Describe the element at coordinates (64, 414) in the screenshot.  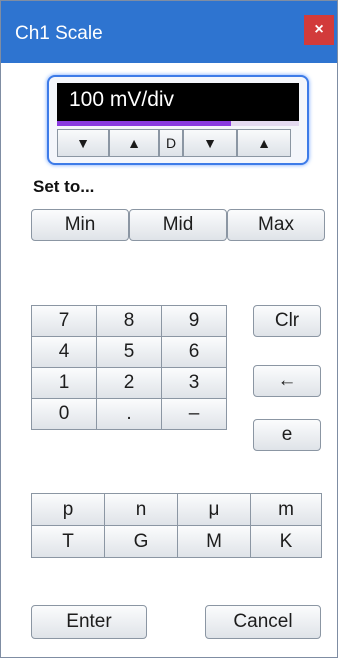
I see `key-0: 0` at that location.